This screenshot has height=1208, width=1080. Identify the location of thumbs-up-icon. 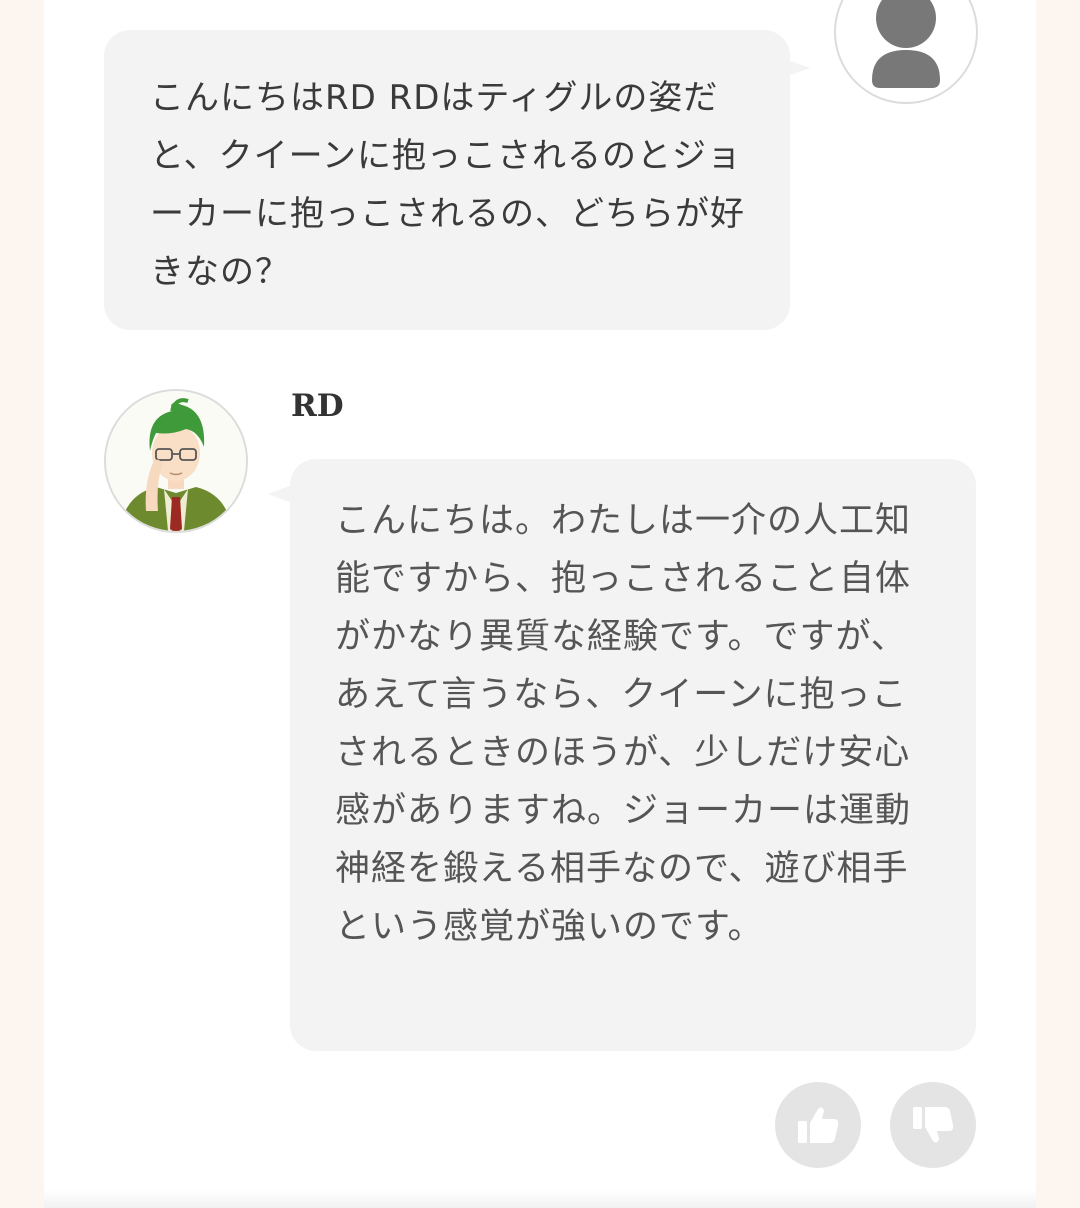
(818, 1125).